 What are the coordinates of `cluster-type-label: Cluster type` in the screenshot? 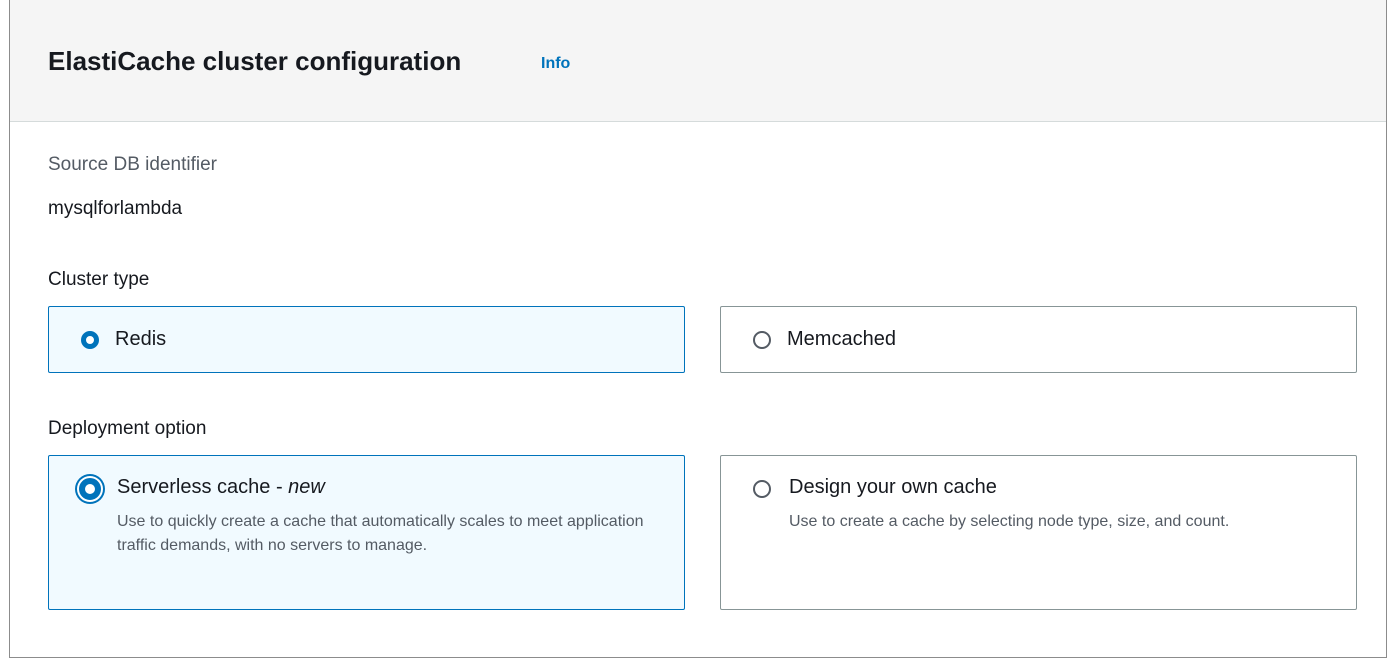 It's located at (99, 279).